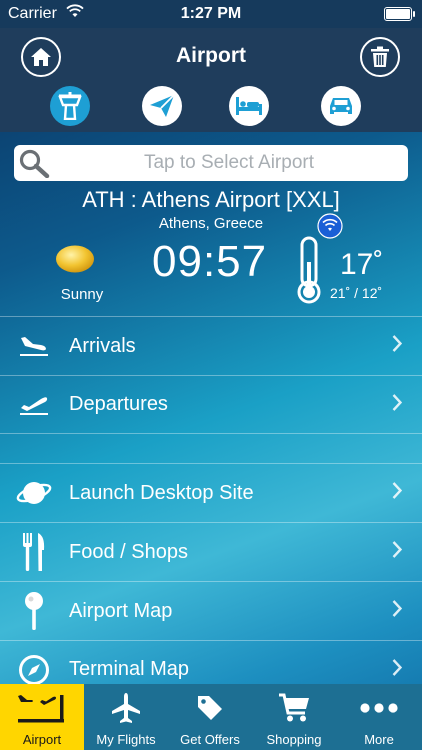  I want to click on airport-search, so click(211, 163).